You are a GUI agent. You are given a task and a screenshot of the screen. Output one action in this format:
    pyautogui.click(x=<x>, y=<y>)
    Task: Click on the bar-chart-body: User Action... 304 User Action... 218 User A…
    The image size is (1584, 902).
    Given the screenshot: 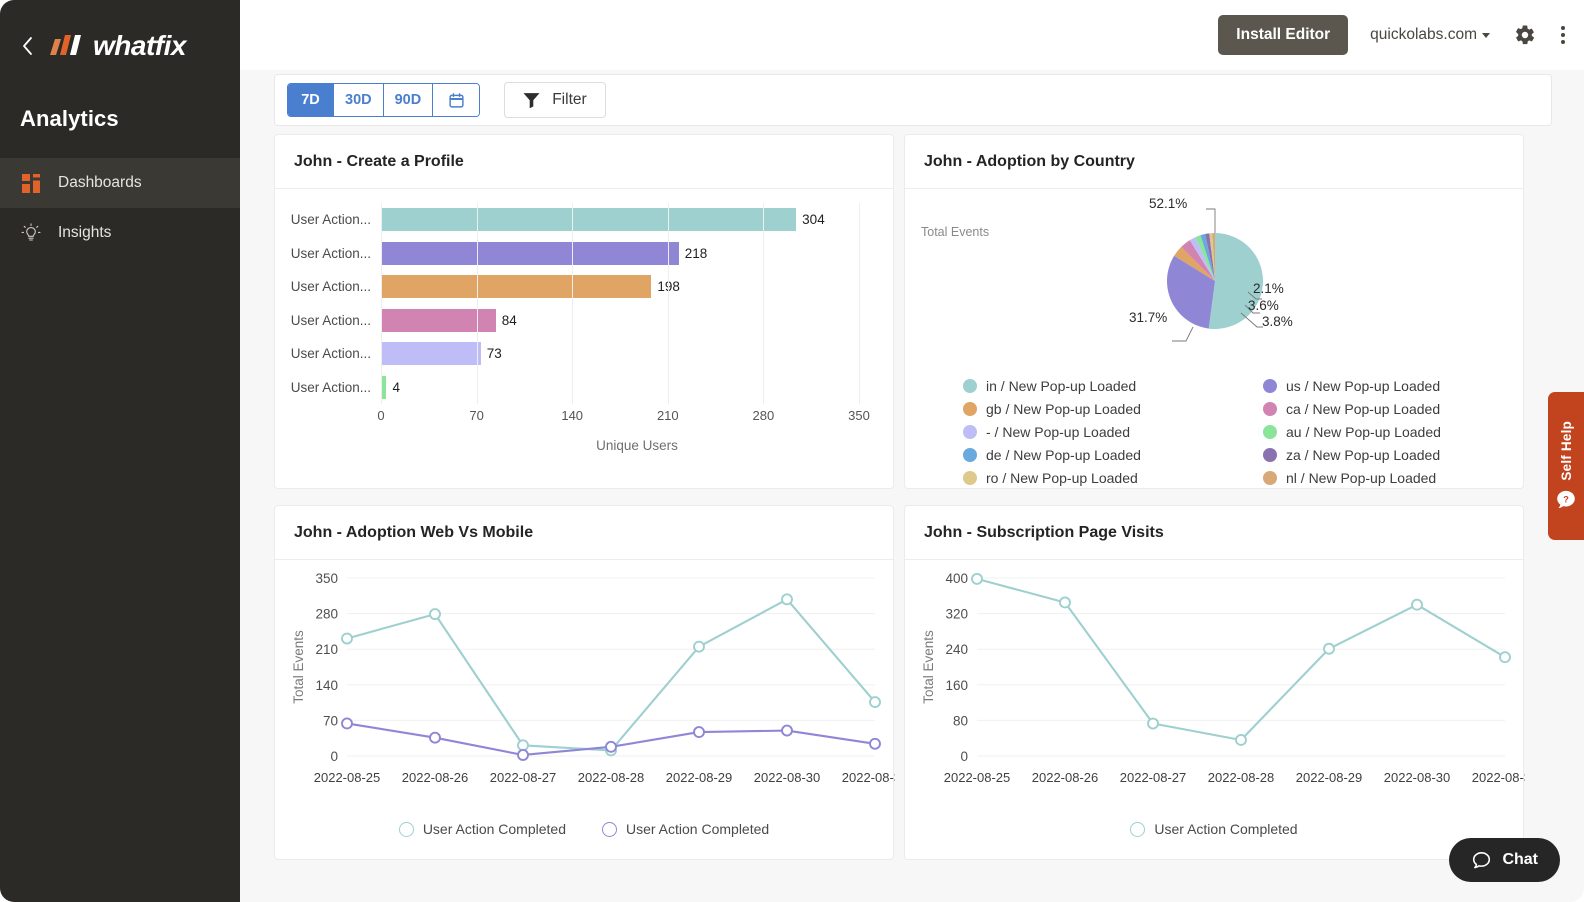 What is the action you would take?
    pyautogui.click(x=584, y=321)
    